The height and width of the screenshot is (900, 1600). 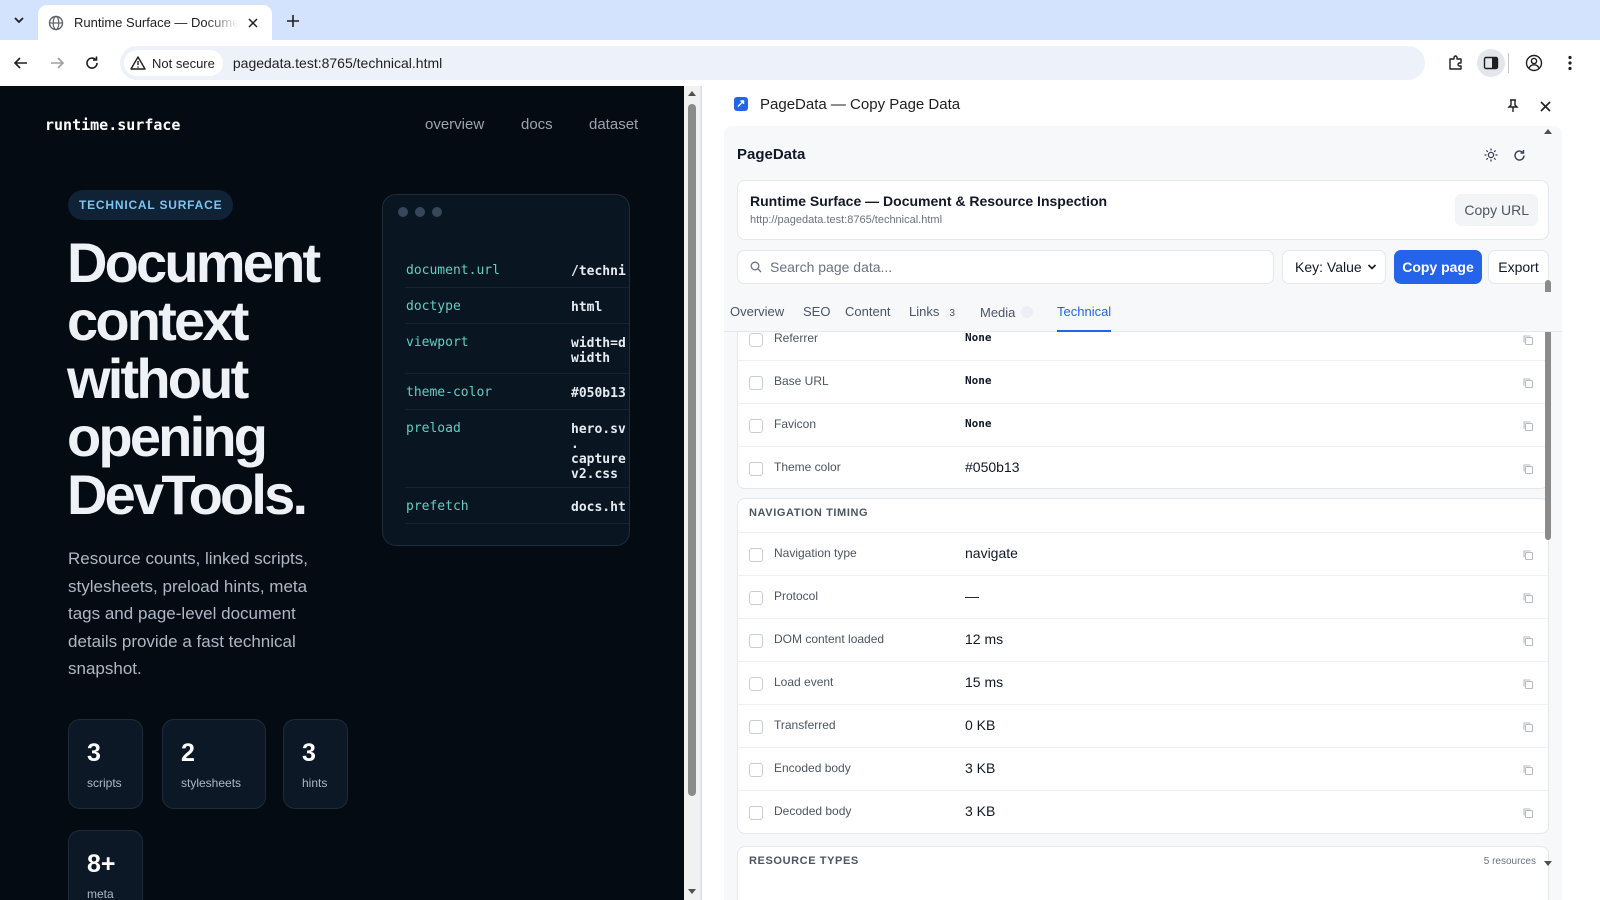 I want to click on nav-link-docs: docs, so click(x=537, y=124).